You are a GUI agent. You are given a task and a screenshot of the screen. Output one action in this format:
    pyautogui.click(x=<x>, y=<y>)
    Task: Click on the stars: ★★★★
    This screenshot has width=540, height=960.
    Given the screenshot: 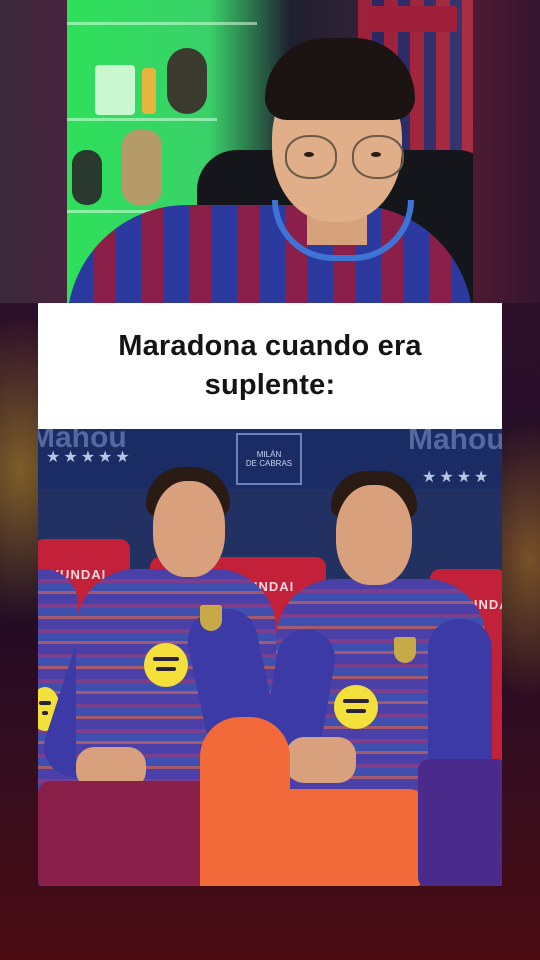 What is the action you would take?
    pyautogui.click(x=457, y=477)
    